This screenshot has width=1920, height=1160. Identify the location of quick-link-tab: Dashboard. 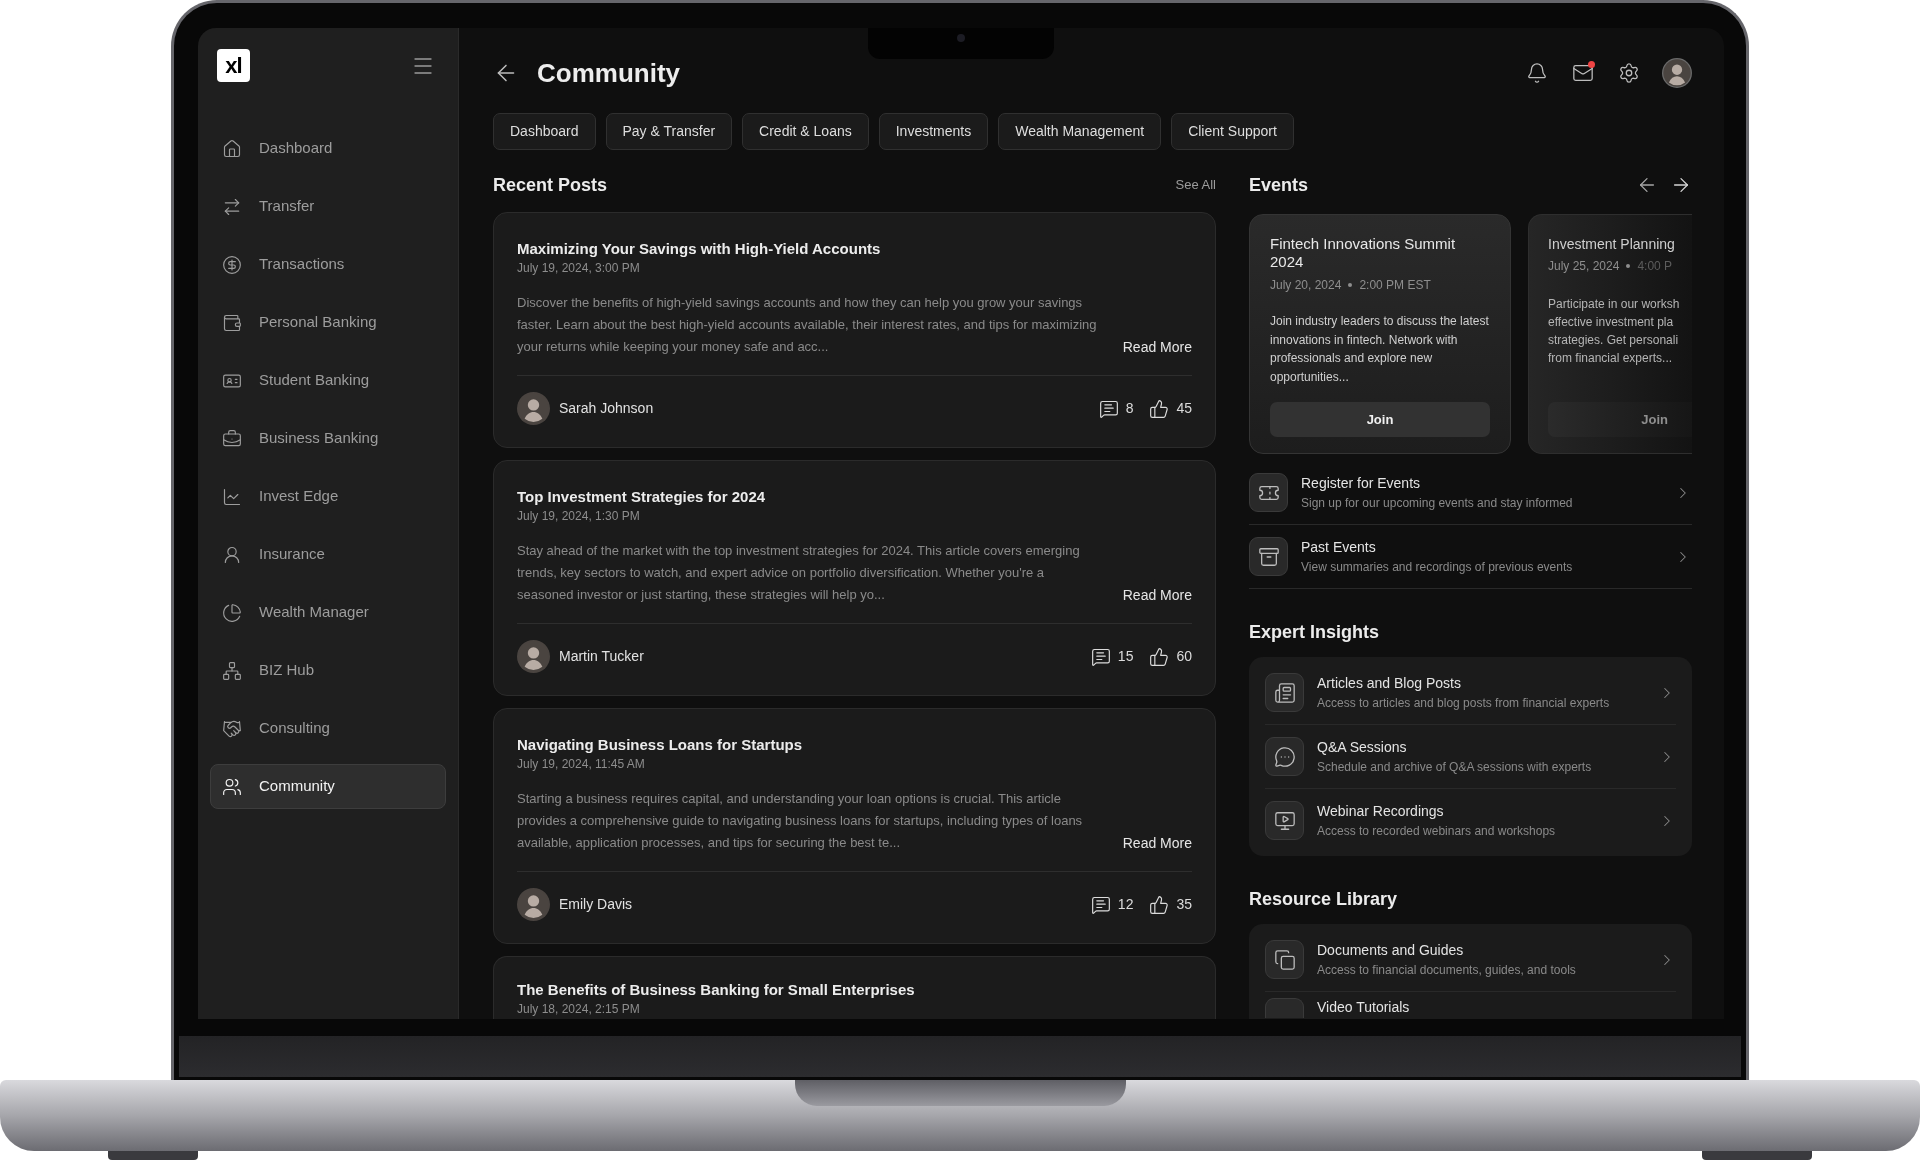
(544, 131).